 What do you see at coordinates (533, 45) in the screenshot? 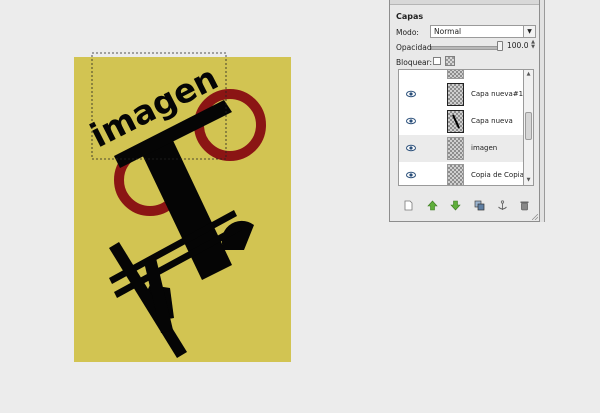
I see `opacity-spinner: ▲ ▼` at bounding box center [533, 45].